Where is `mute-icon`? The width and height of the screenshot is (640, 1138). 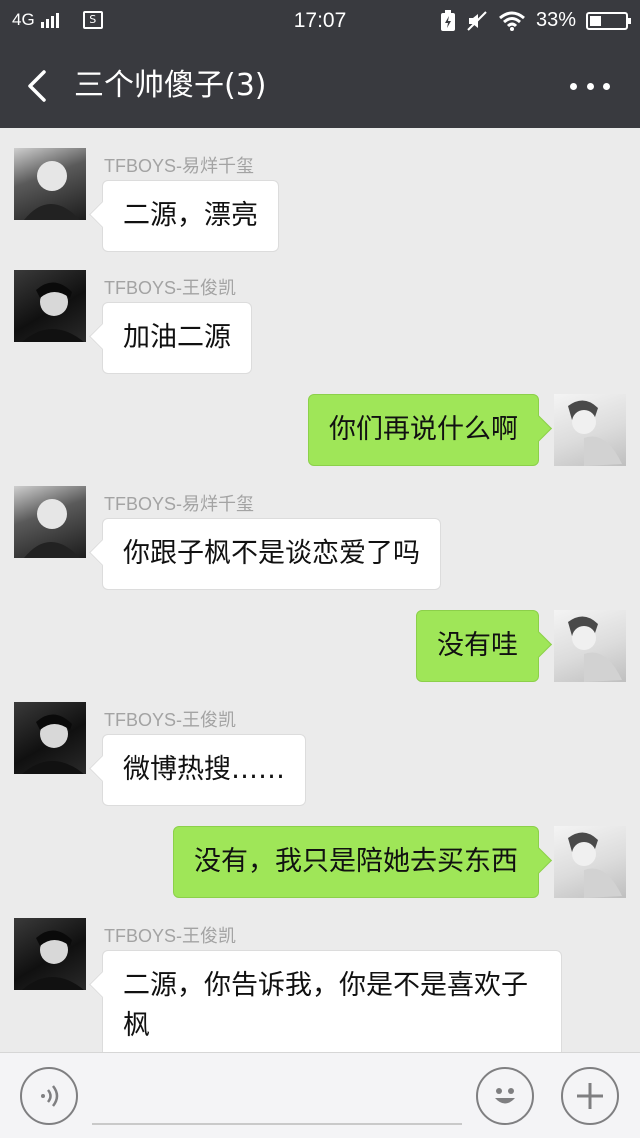
mute-icon is located at coordinates (477, 20).